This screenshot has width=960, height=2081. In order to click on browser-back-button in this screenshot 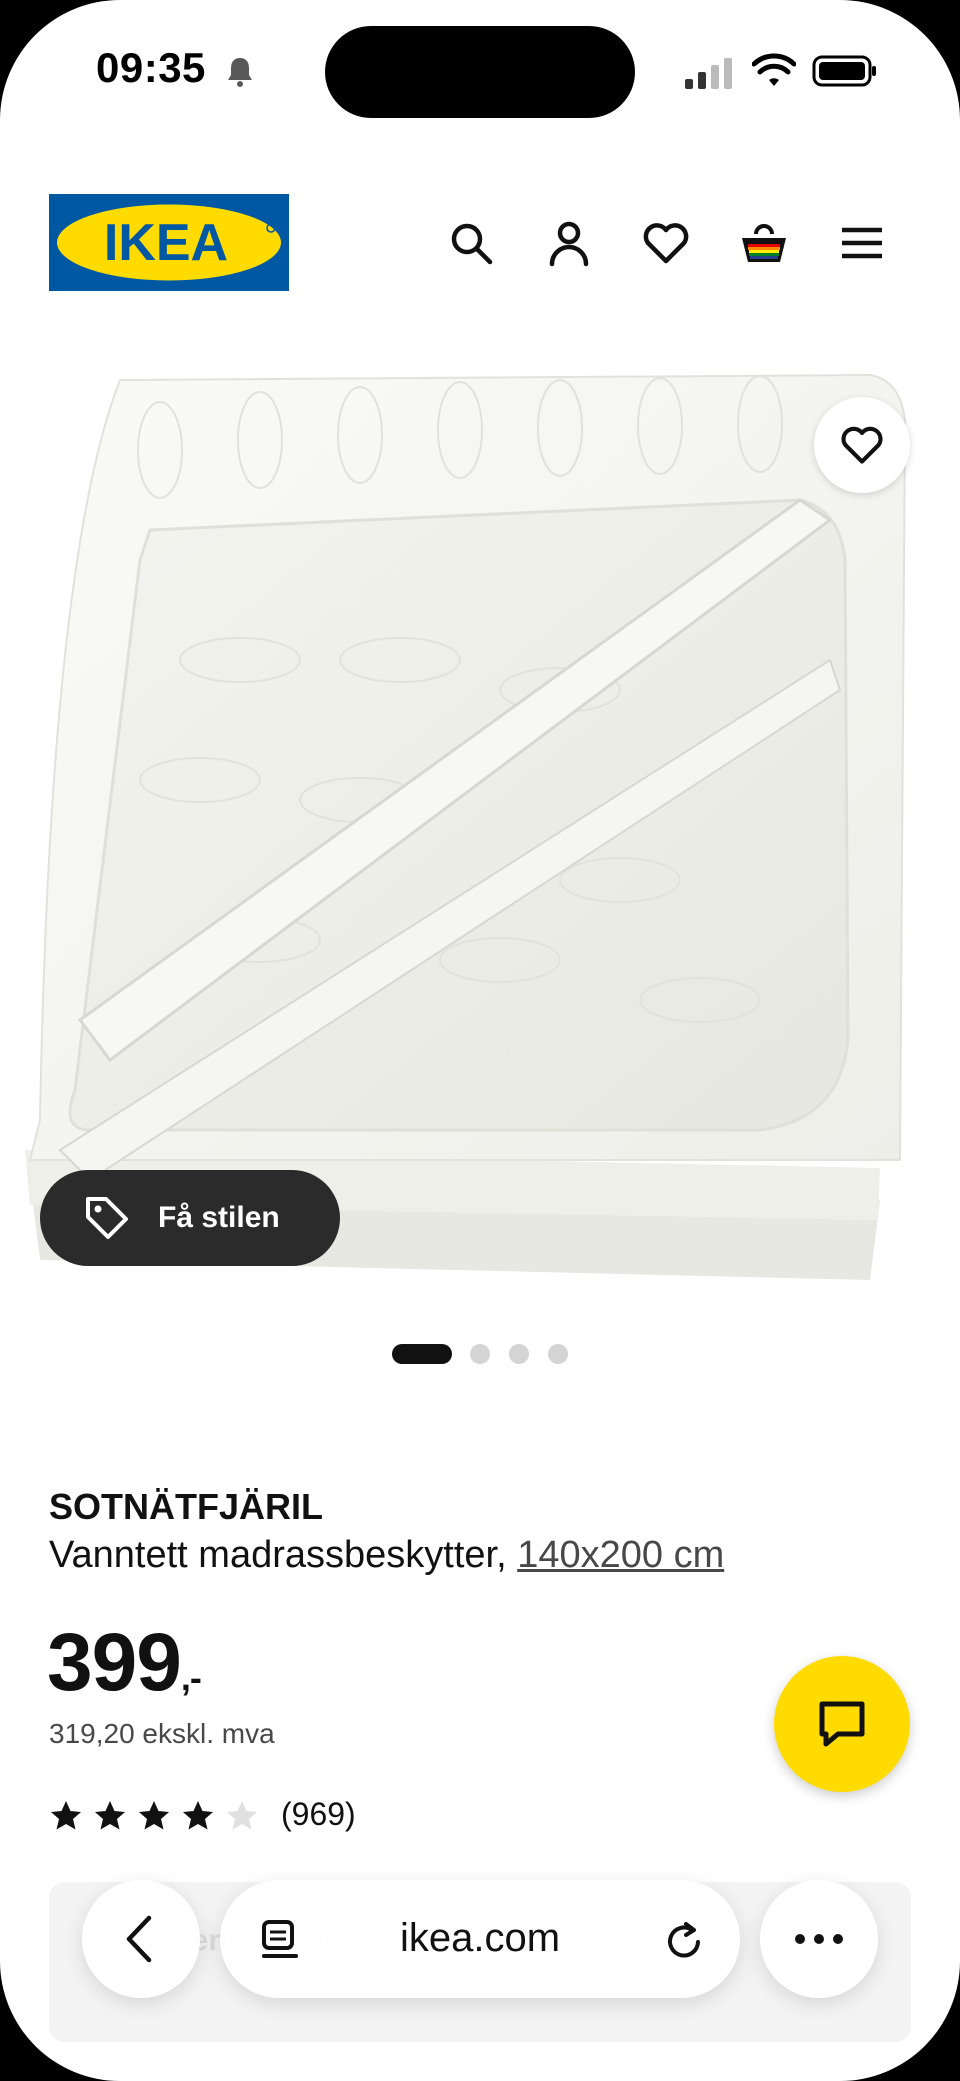, I will do `click(141, 1939)`.